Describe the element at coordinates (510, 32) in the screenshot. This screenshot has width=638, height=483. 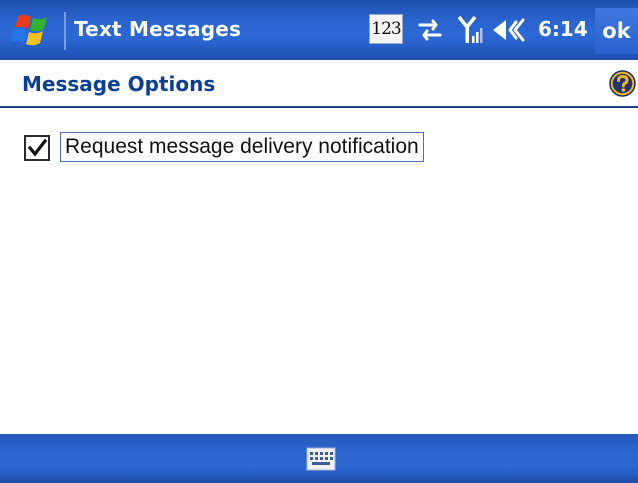
I see `volume-icon` at that location.